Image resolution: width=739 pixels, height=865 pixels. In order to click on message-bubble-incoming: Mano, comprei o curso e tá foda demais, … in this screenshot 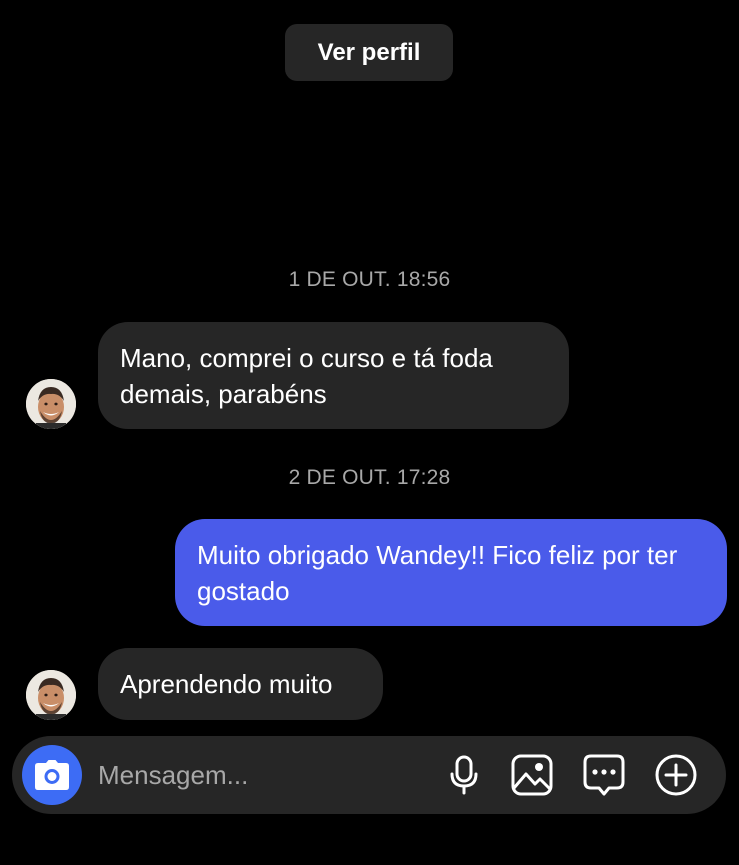, I will do `click(333, 375)`.